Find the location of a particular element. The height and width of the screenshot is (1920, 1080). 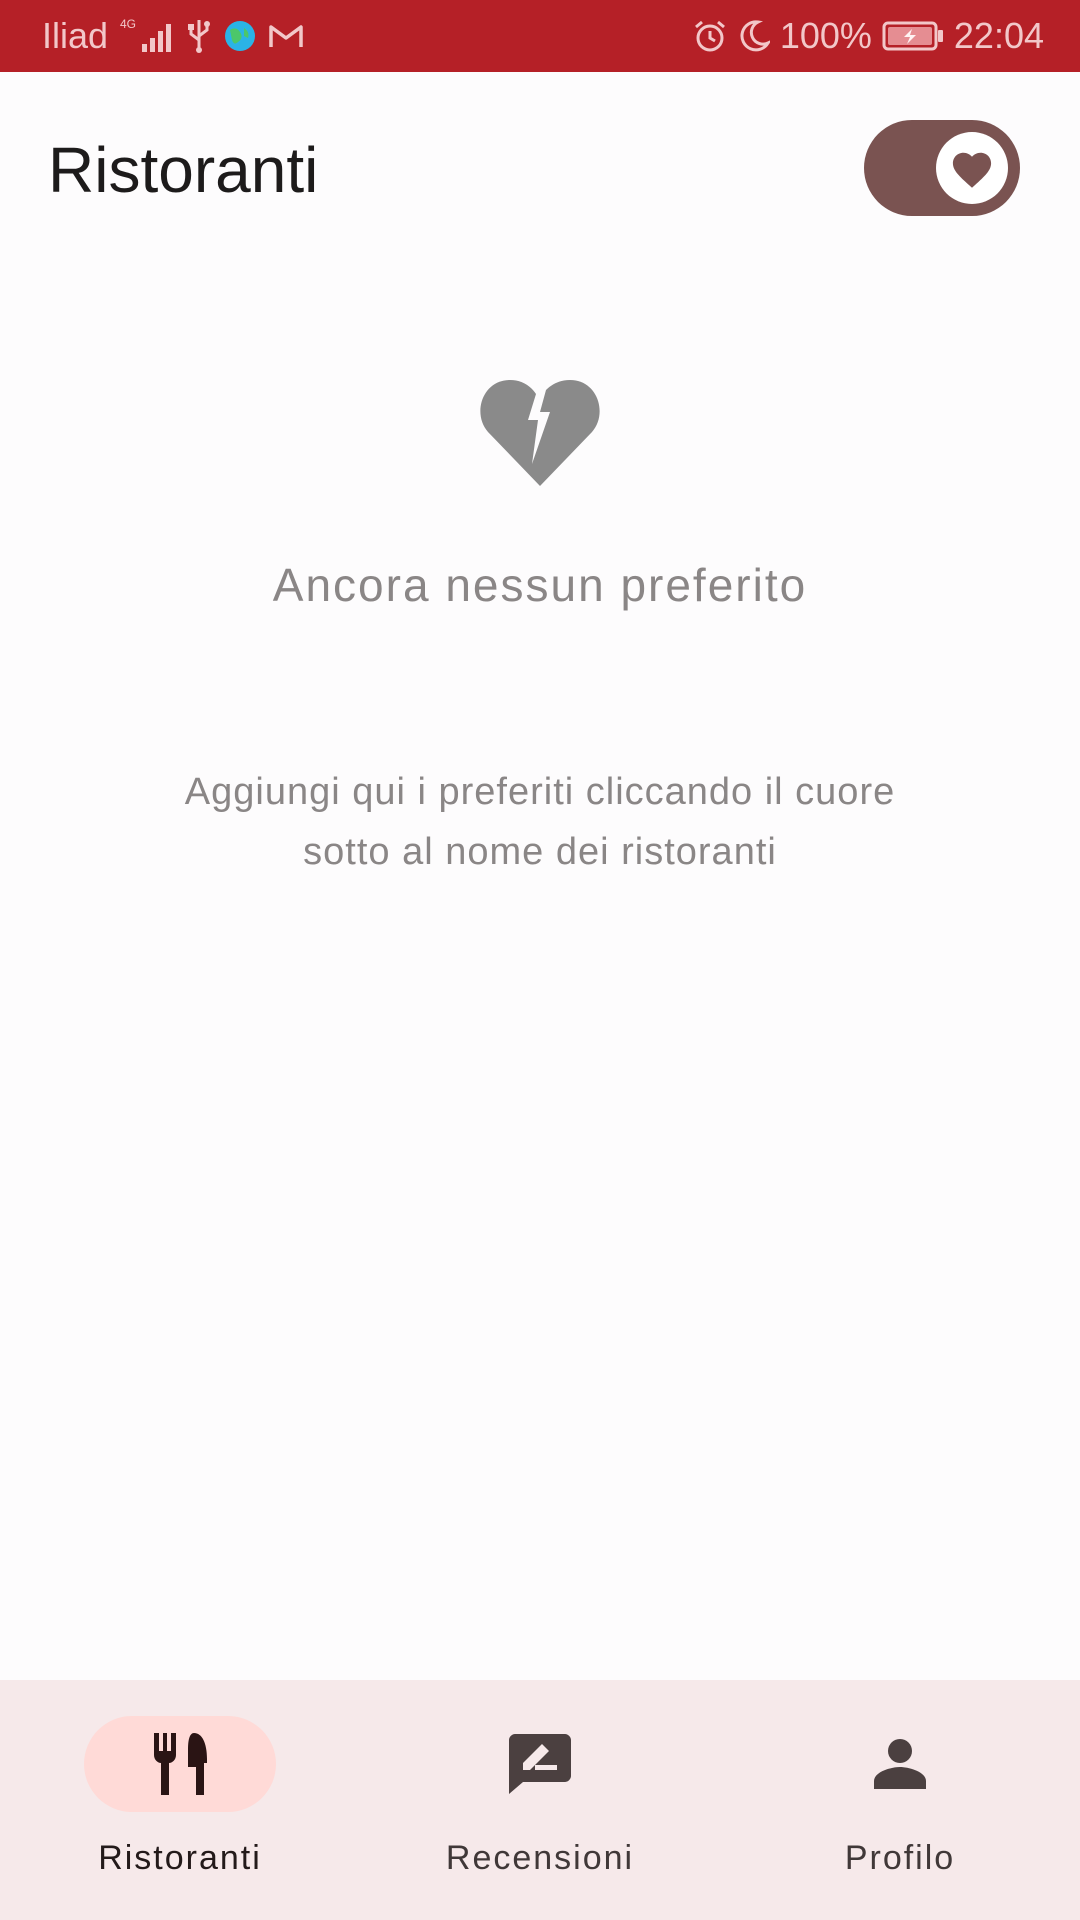

heart-icon is located at coordinates (972, 170).